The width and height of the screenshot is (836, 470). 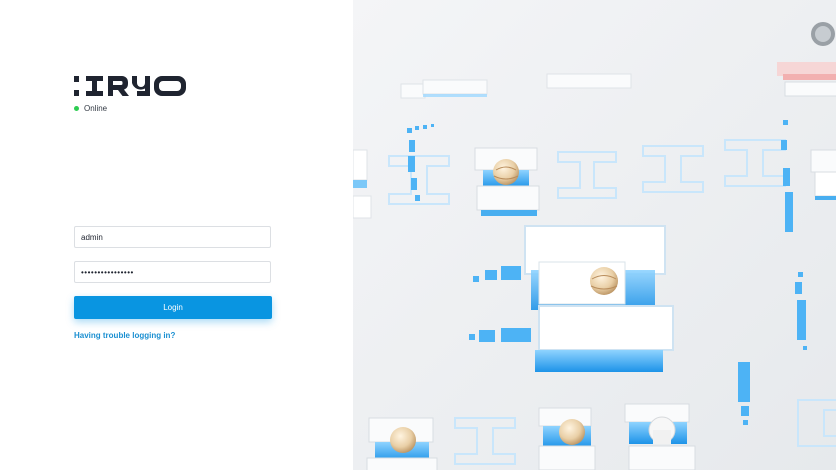 What do you see at coordinates (172, 272) in the screenshot?
I see `password-input` at bounding box center [172, 272].